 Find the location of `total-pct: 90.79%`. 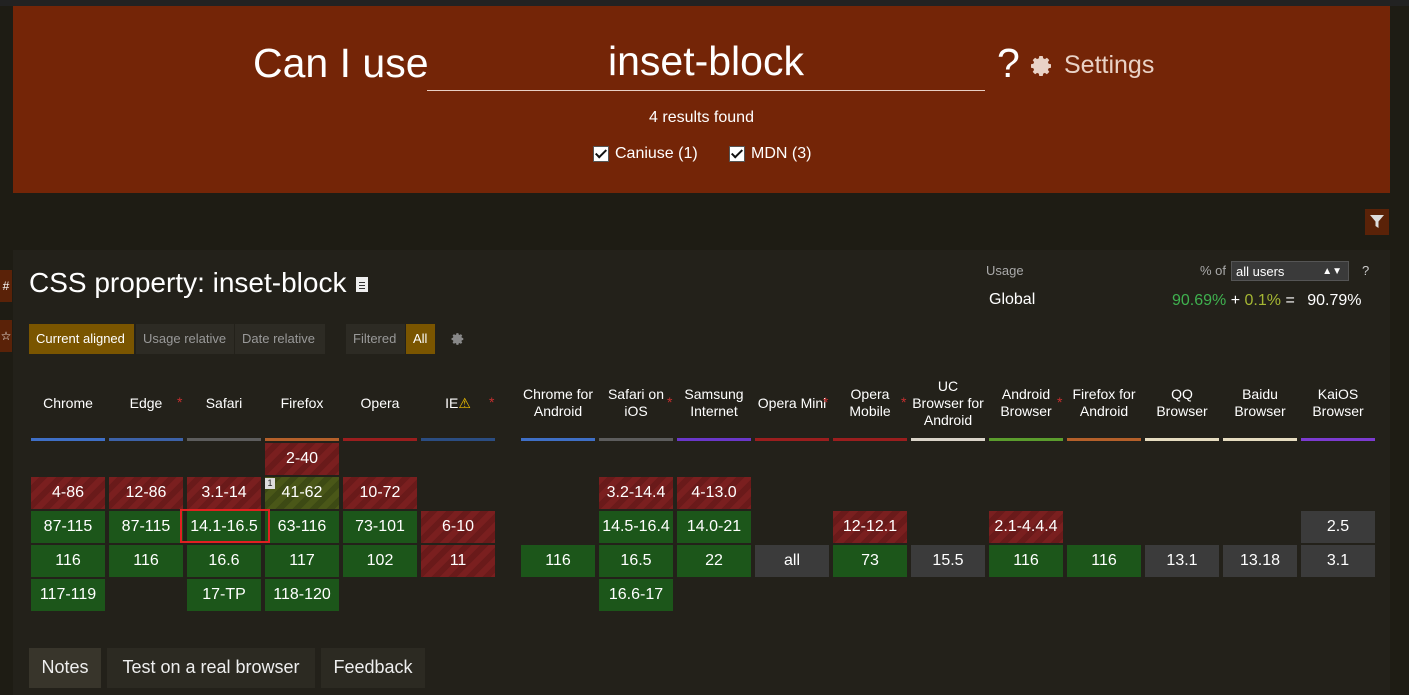

total-pct: 90.79% is located at coordinates (1334, 300).